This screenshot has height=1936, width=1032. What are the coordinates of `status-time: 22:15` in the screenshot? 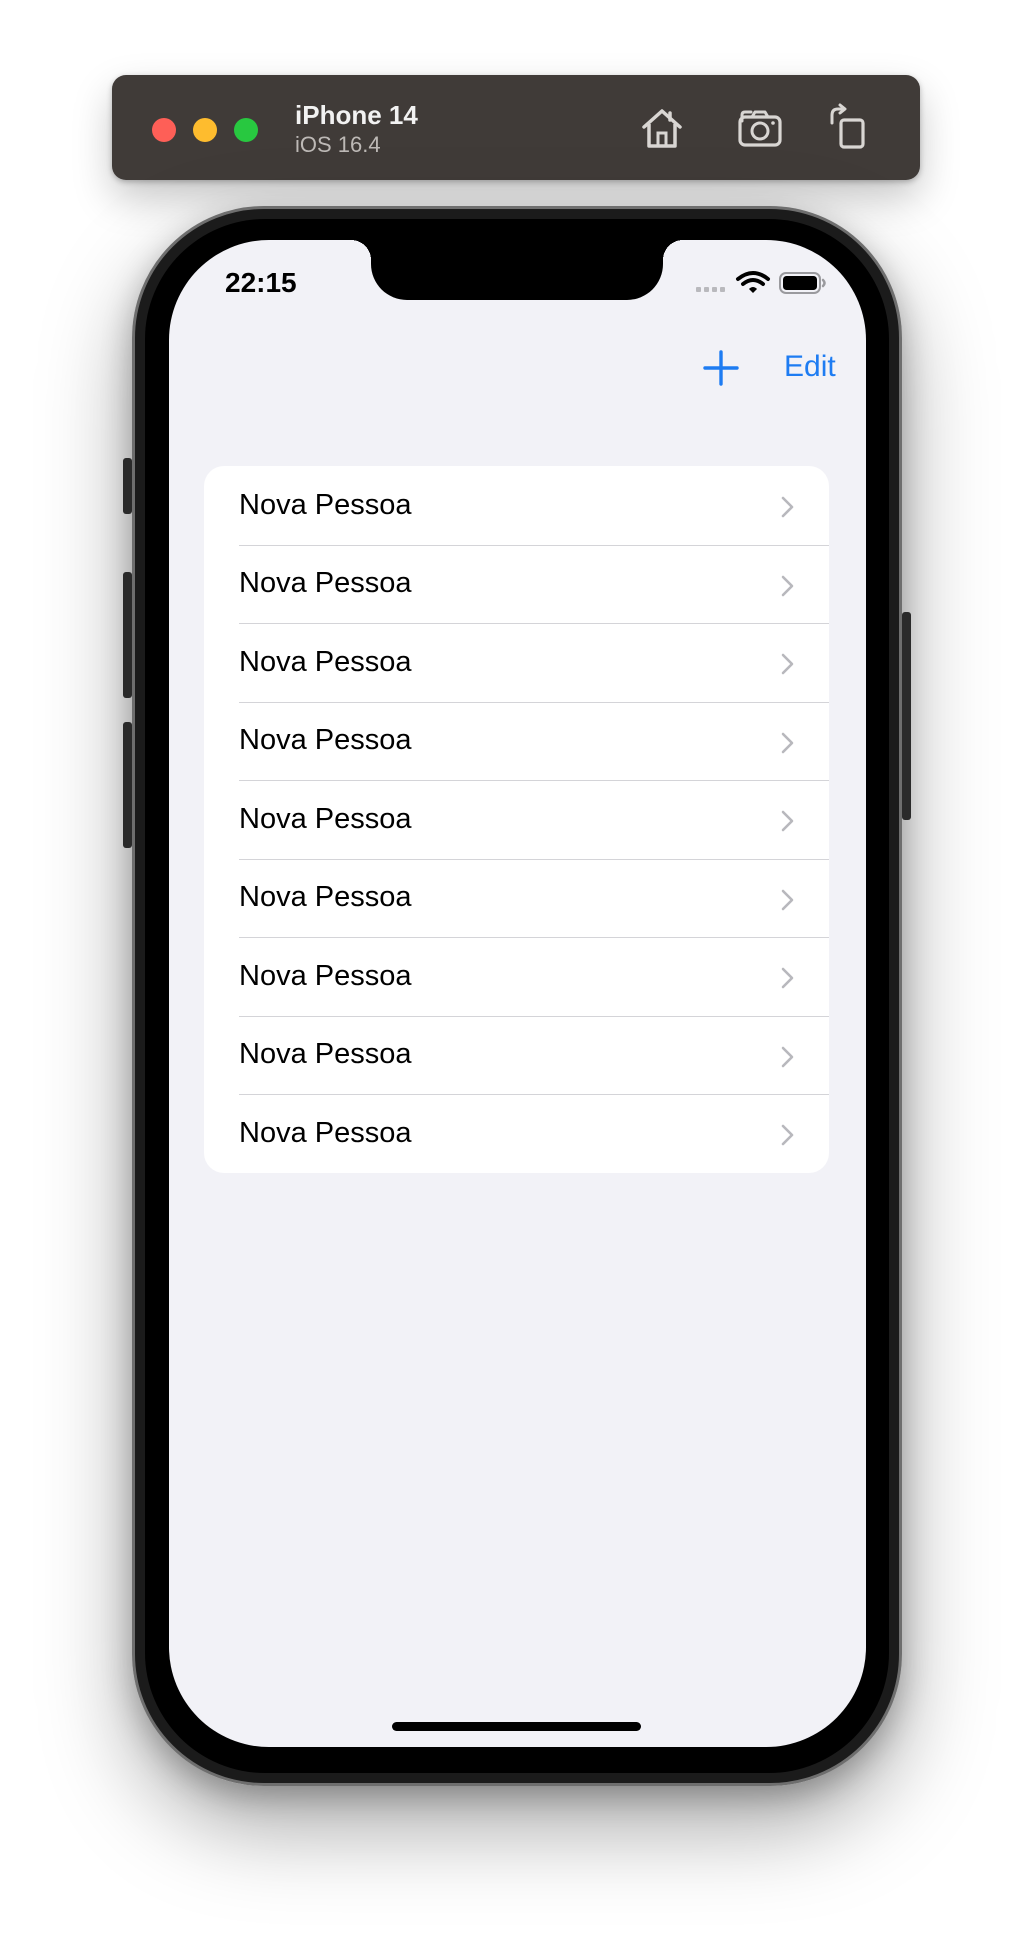 It's located at (261, 282).